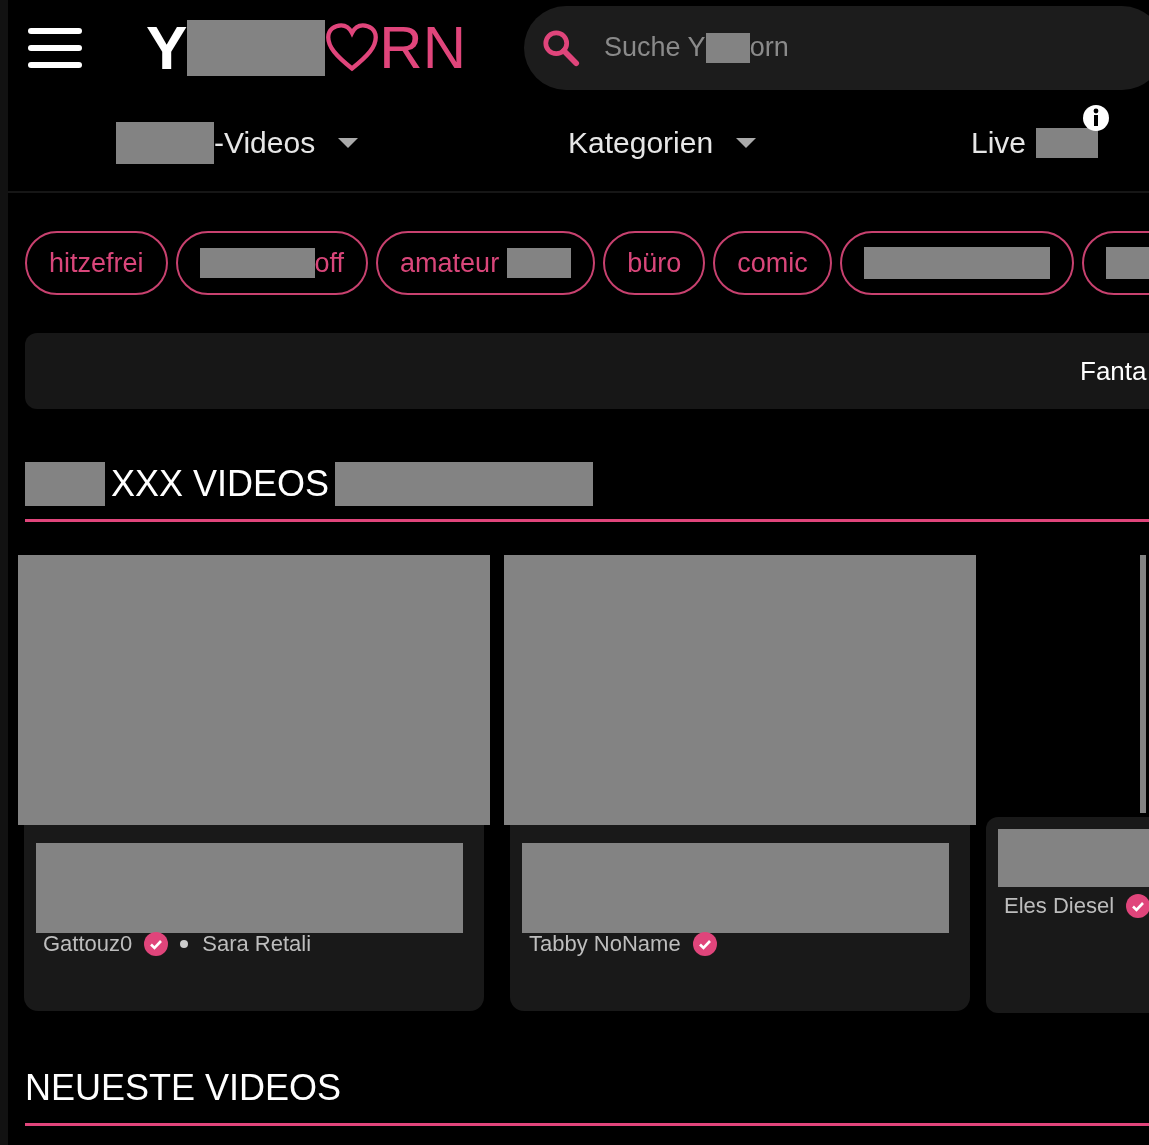 This screenshot has height=1145, width=1149. What do you see at coordinates (423, 47) in the screenshot?
I see `logo-text: RN` at bounding box center [423, 47].